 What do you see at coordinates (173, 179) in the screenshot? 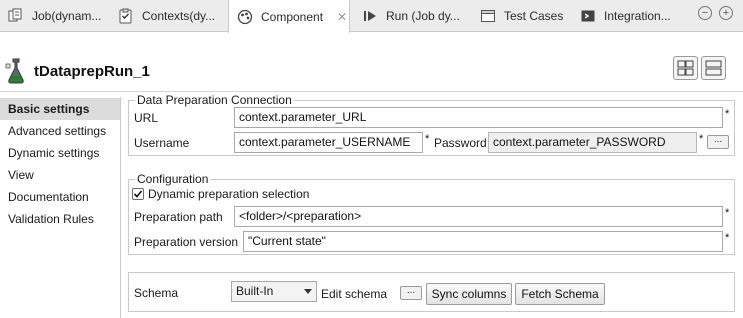
I see `configuration-legend: Configuration` at bounding box center [173, 179].